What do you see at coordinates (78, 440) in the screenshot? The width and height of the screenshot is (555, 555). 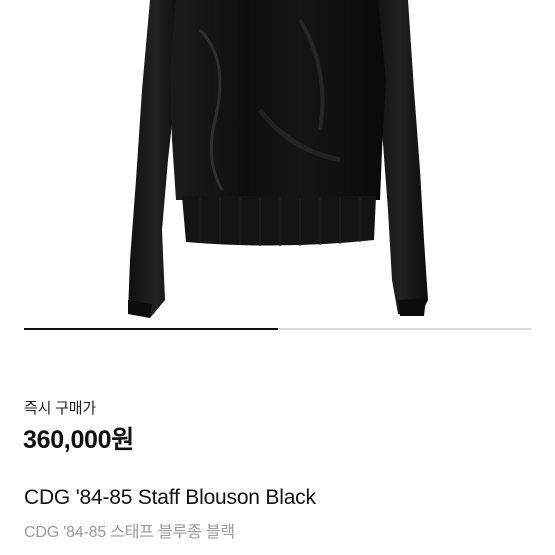 I see `instant-buy-price: 360,000원` at bounding box center [78, 440].